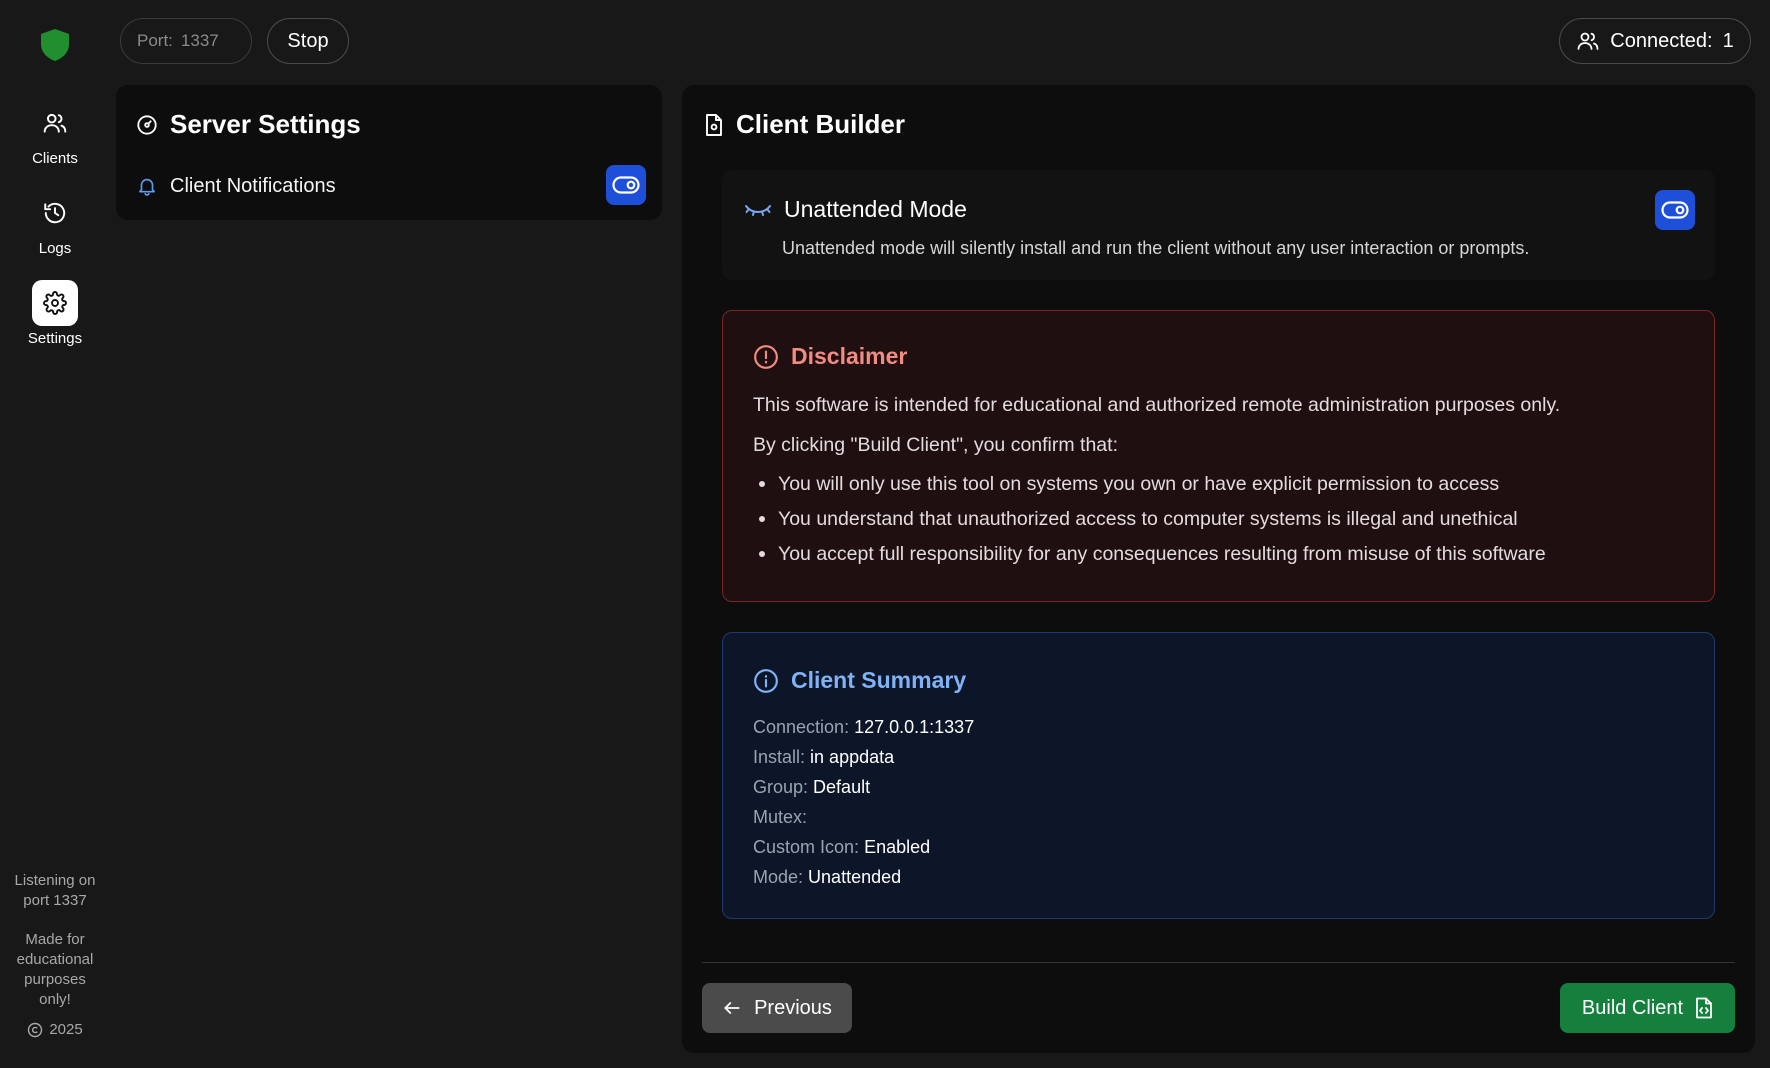  I want to click on disclaimer-title: Disclaimer, so click(849, 356).